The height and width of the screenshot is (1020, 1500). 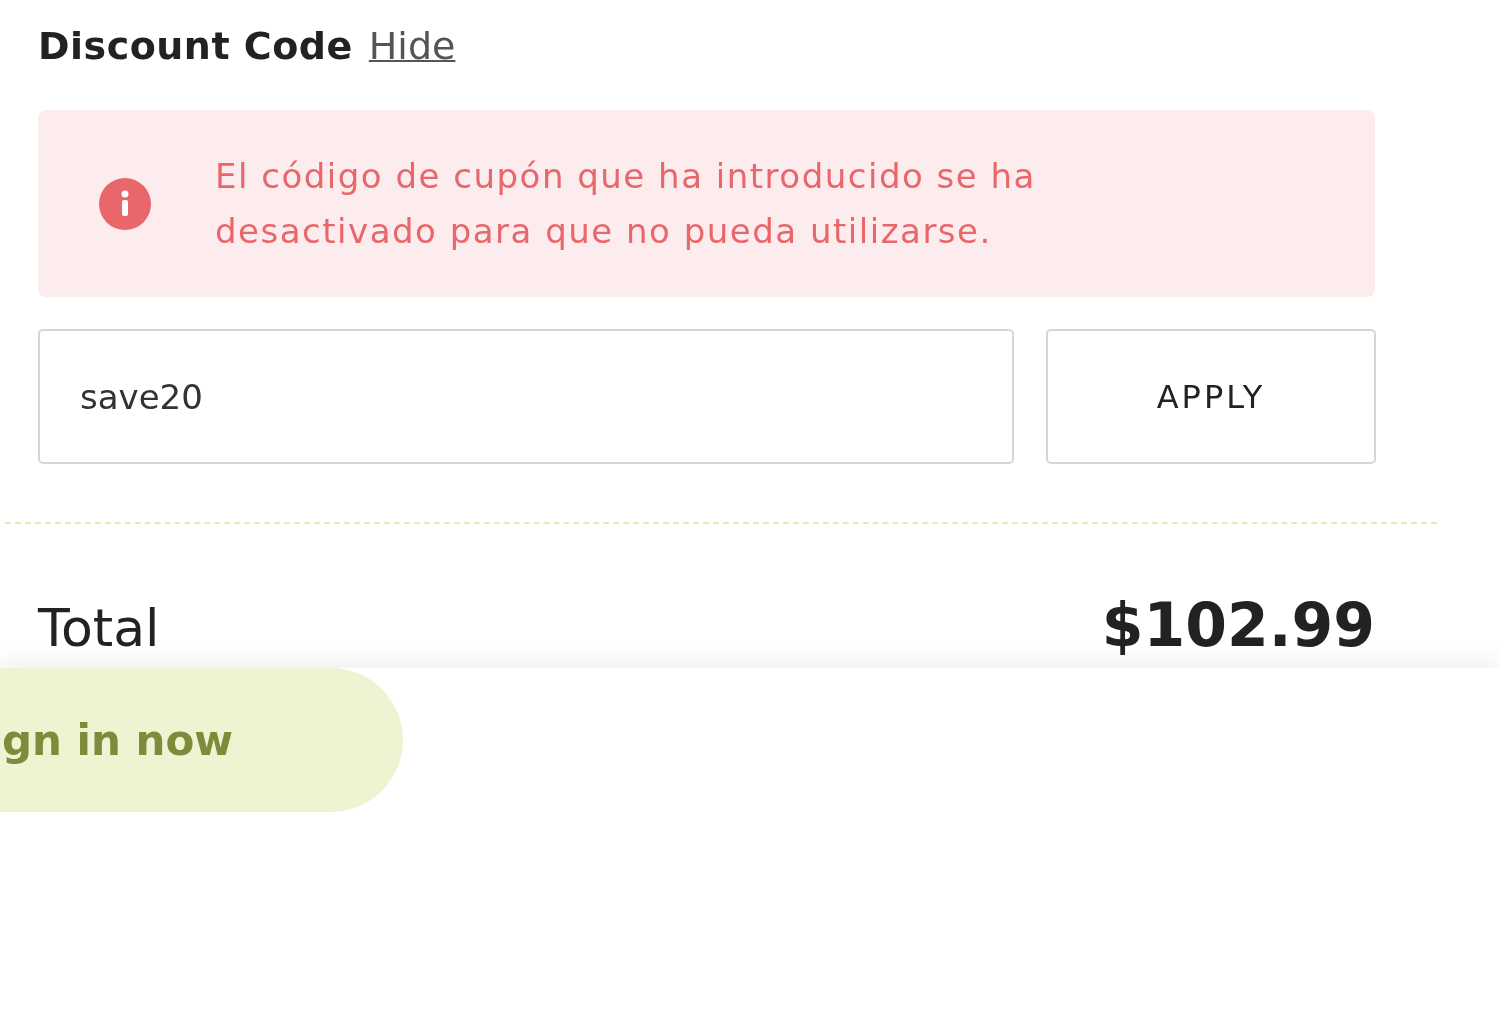 I want to click on hide-link: Hide, so click(x=412, y=46).